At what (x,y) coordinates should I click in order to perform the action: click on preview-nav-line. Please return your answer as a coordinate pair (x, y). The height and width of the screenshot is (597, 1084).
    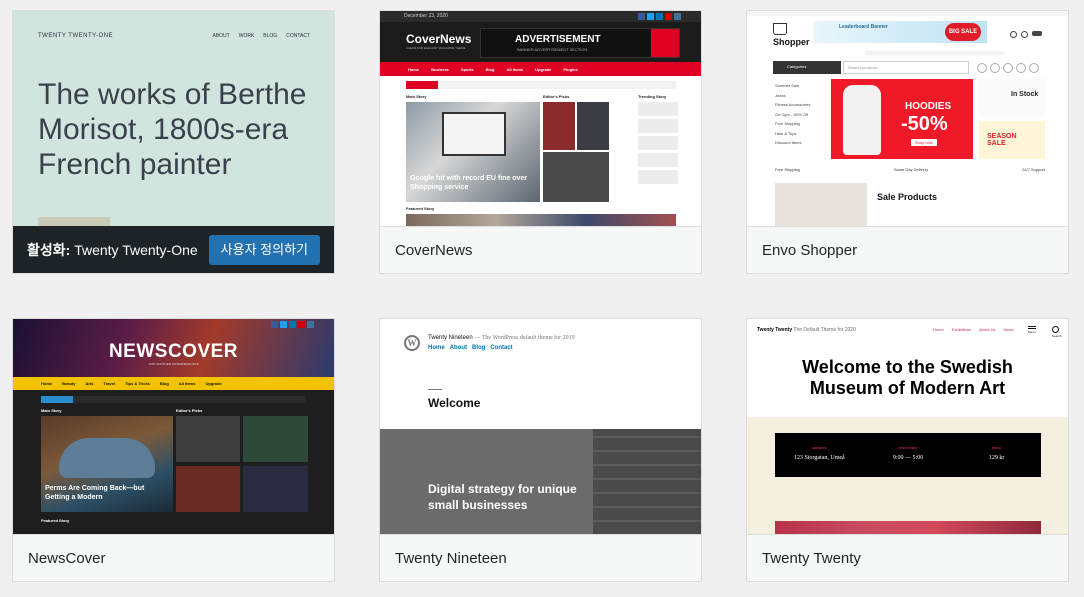
    Looking at the image, I should click on (935, 53).